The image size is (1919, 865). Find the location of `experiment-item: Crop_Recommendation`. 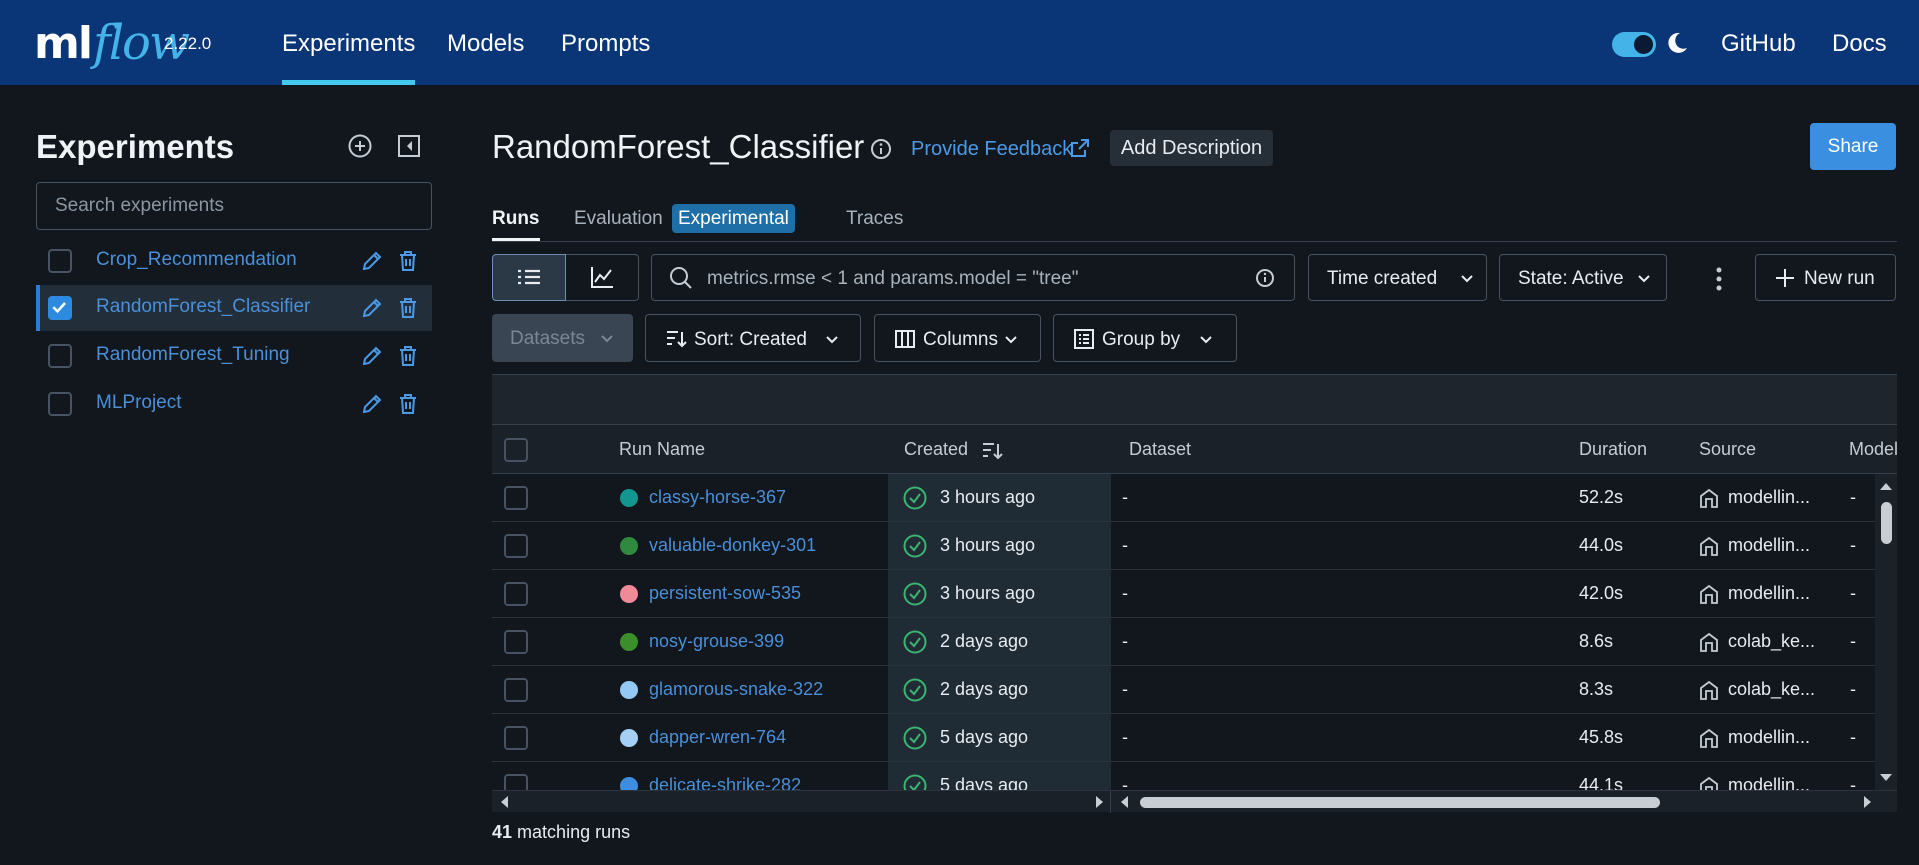

experiment-item: Crop_Recommendation is located at coordinates (234, 261).